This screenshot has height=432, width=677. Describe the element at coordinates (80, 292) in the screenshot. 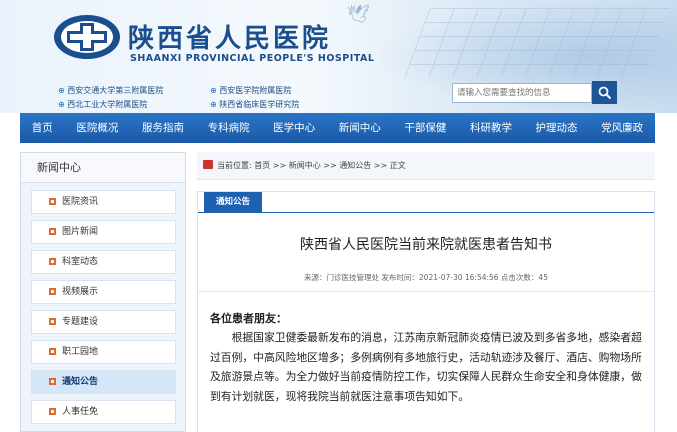

I see `sidebar-item-label: 视频展示` at that location.